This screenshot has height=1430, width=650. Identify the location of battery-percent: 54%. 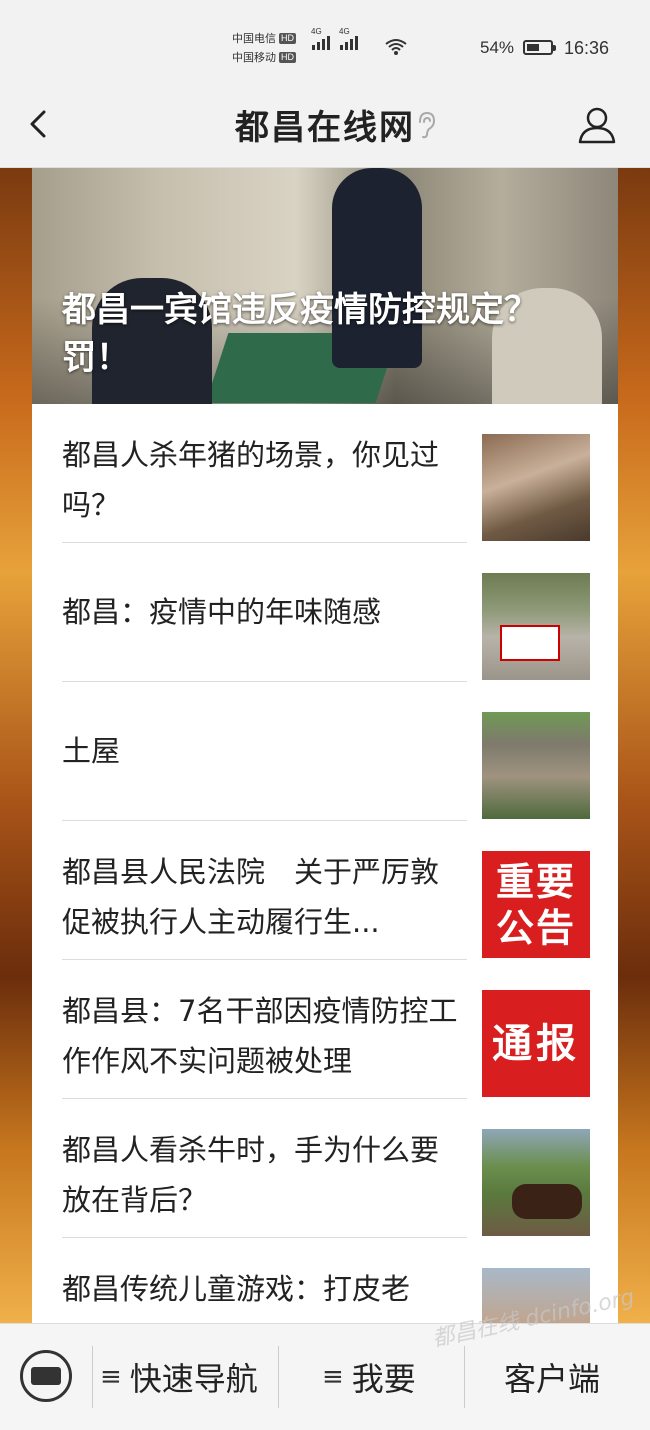
(497, 47).